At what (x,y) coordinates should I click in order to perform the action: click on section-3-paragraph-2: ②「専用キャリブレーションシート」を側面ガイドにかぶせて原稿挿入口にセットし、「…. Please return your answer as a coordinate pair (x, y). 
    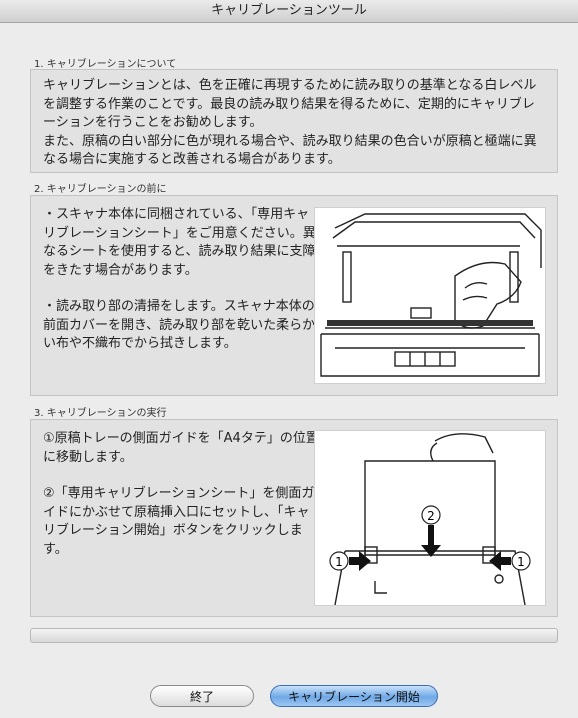
    Looking at the image, I should click on (179, 521).